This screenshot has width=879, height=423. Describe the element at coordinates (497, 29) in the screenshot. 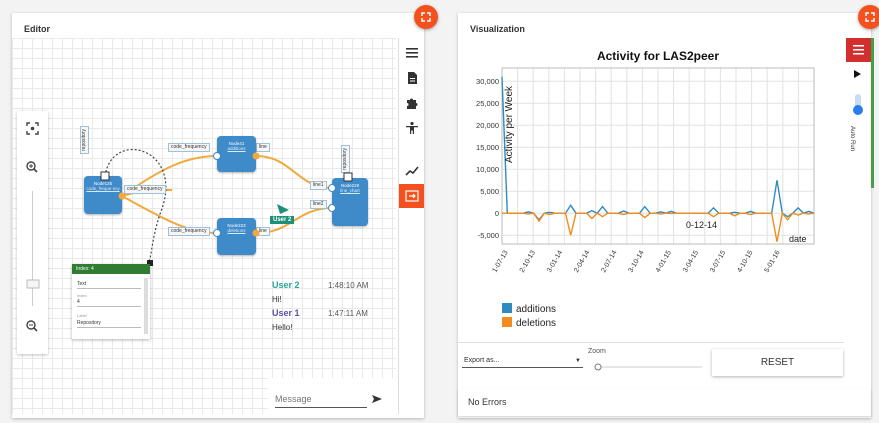

I see `visualization-title: Visualization` at that location.